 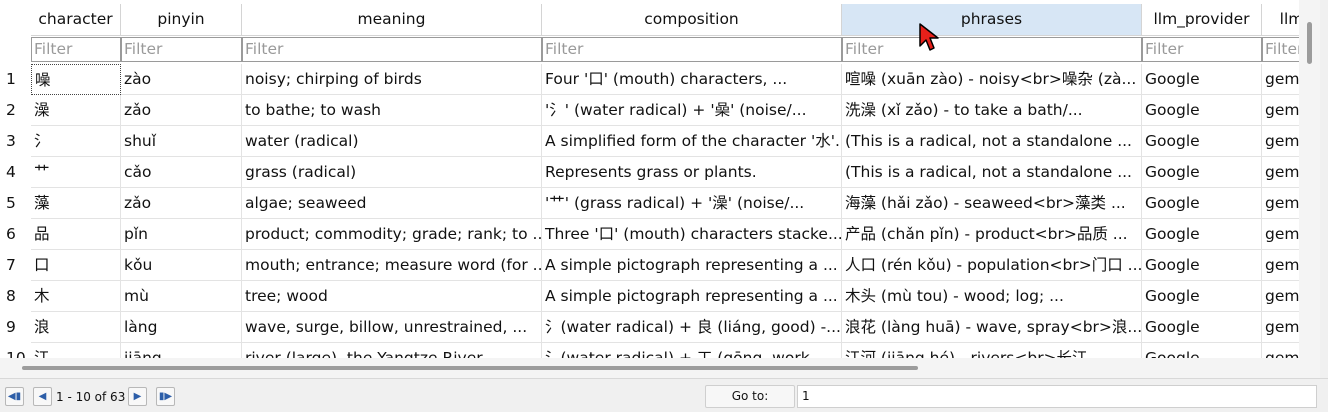 What do you see at coordinates (76, 327) in the screenshot?
I see `cell-character: 浪` at bounding box center [76, 327].